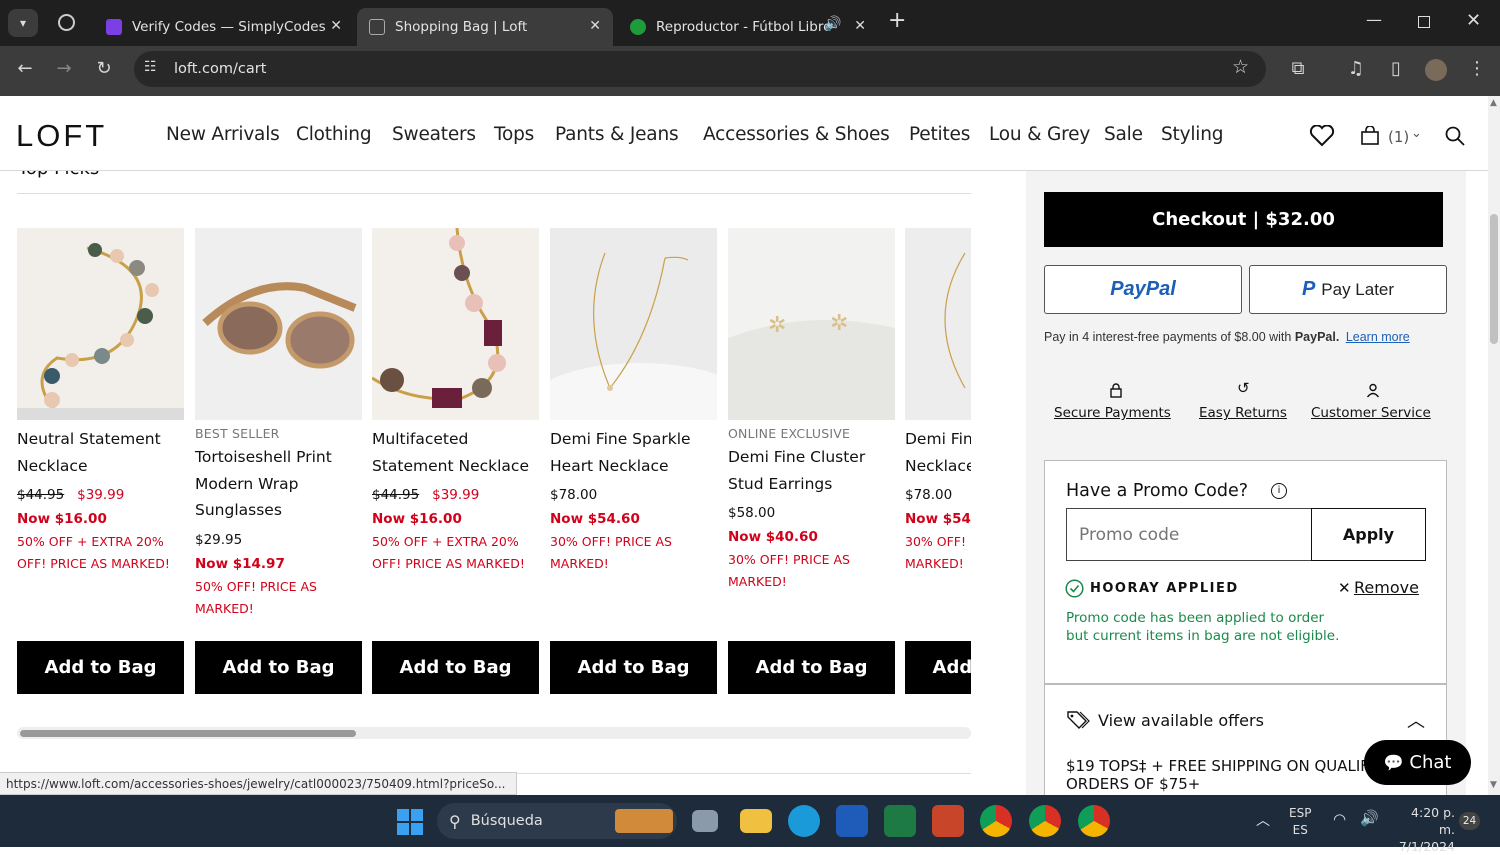 The image size is (1500, 855). What do you see at coordinates (1112, 413) in the screenshot?
I see `secure-payments-link: Secure Payments` at bounding box center [1112, 413].